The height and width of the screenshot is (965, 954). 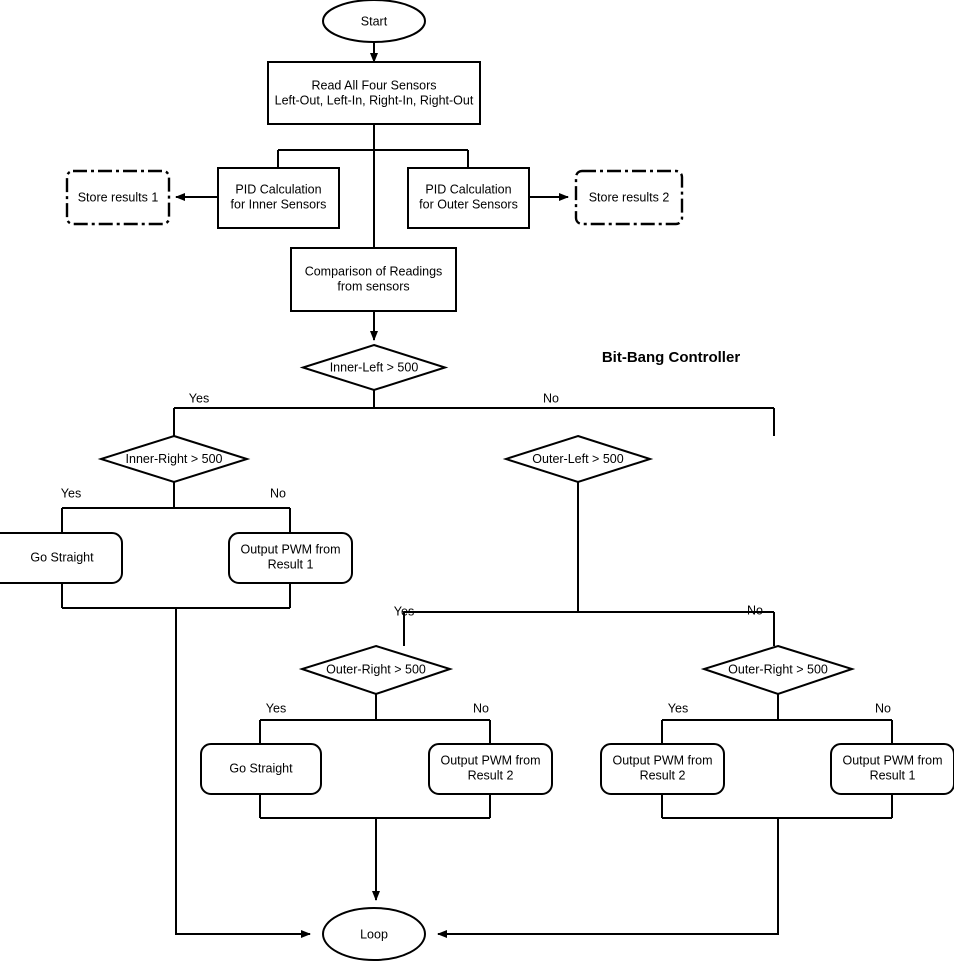 I want to click on pwm-result2-b-line2: Result 2, so click(x=663, y=775).